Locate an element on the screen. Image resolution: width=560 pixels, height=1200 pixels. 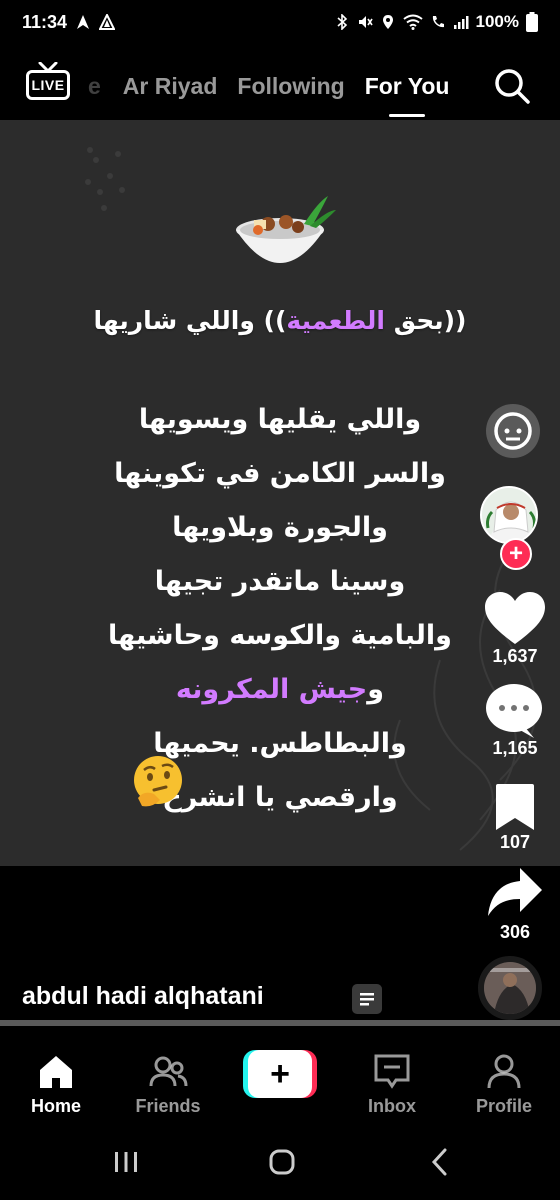
nav-home: Home is located at coordinates (56, 1080).